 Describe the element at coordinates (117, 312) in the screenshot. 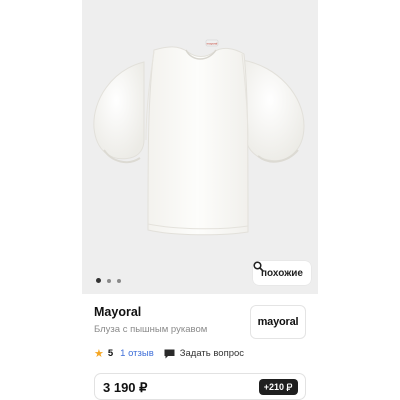

I see `brand-name: Mayoral` at that location.